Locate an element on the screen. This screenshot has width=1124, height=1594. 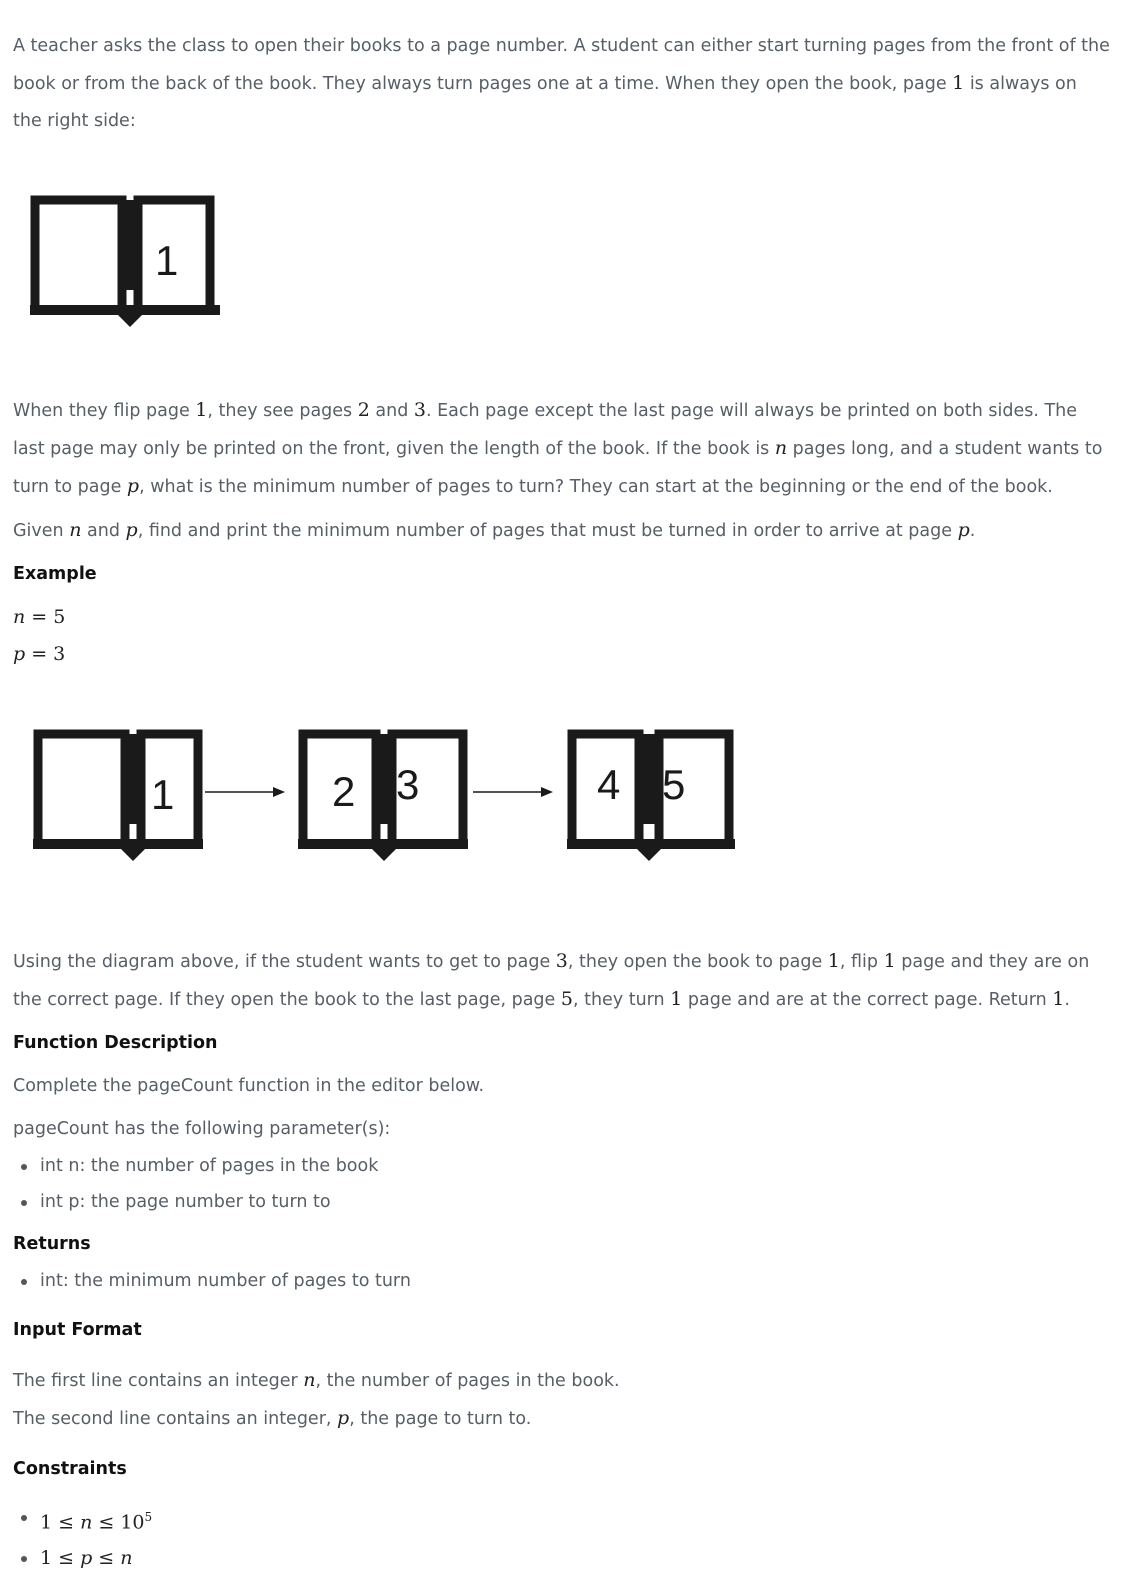
book-icon: 1 is located at coordinates (125, 261).